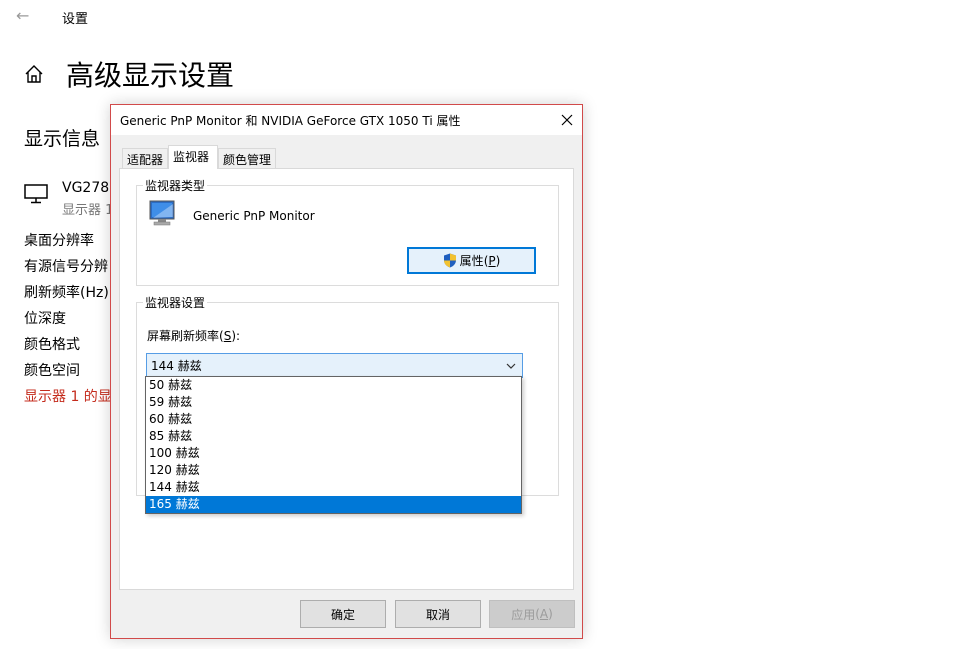  I want to click on page-title: 高级显示设置, so click(150, 75).